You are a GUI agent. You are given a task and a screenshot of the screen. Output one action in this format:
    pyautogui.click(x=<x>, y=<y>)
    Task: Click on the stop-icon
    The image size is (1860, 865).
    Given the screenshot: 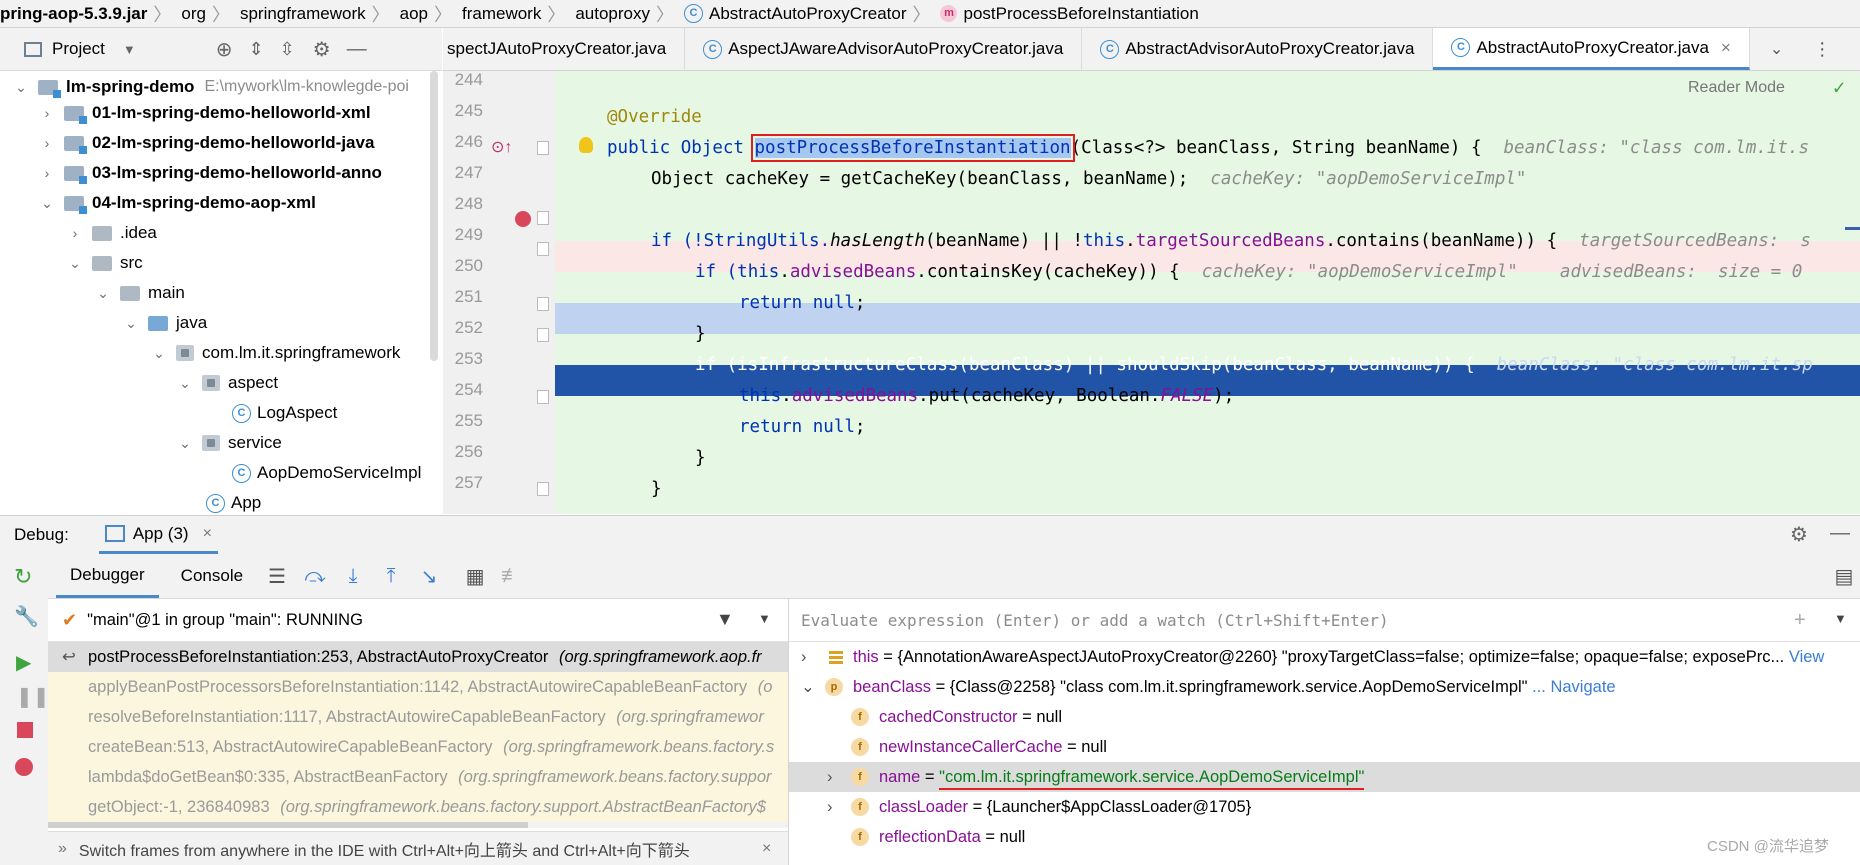 What is the action you would take?
    pyautogui.click(x=25, y=730)
    